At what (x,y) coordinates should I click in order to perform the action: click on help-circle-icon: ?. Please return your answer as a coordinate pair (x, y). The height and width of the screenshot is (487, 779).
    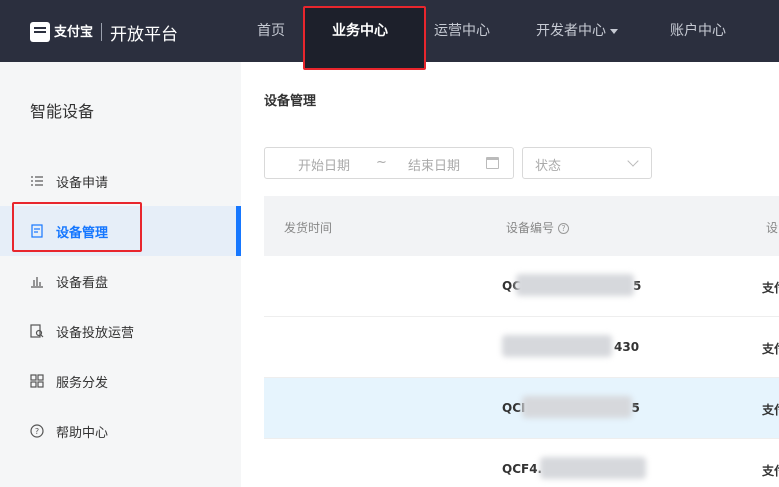
    Looking at the image, I should click on (37, 431).